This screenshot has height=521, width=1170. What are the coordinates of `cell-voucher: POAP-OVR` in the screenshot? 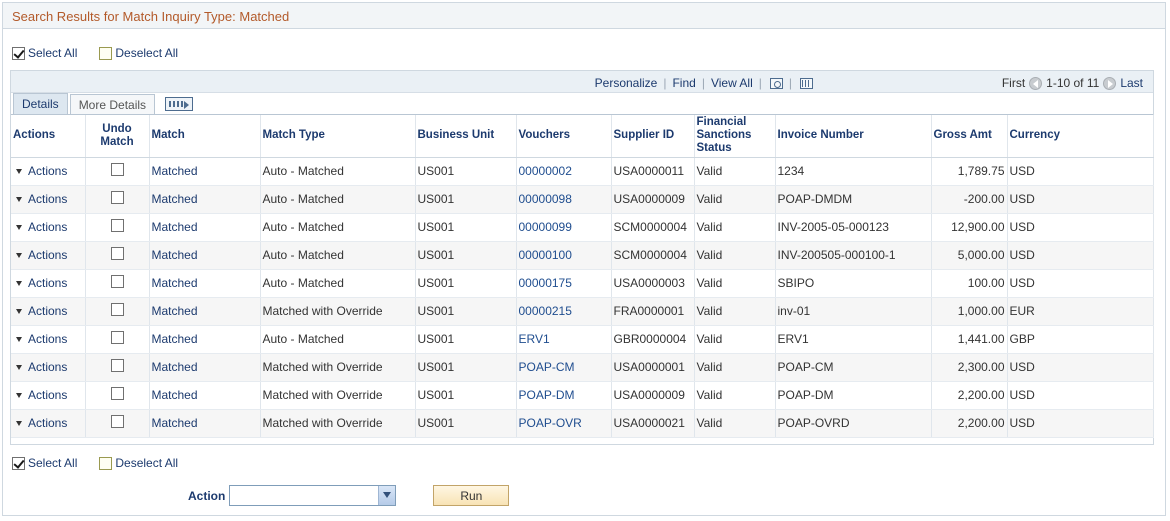 It's located at (564, 423).